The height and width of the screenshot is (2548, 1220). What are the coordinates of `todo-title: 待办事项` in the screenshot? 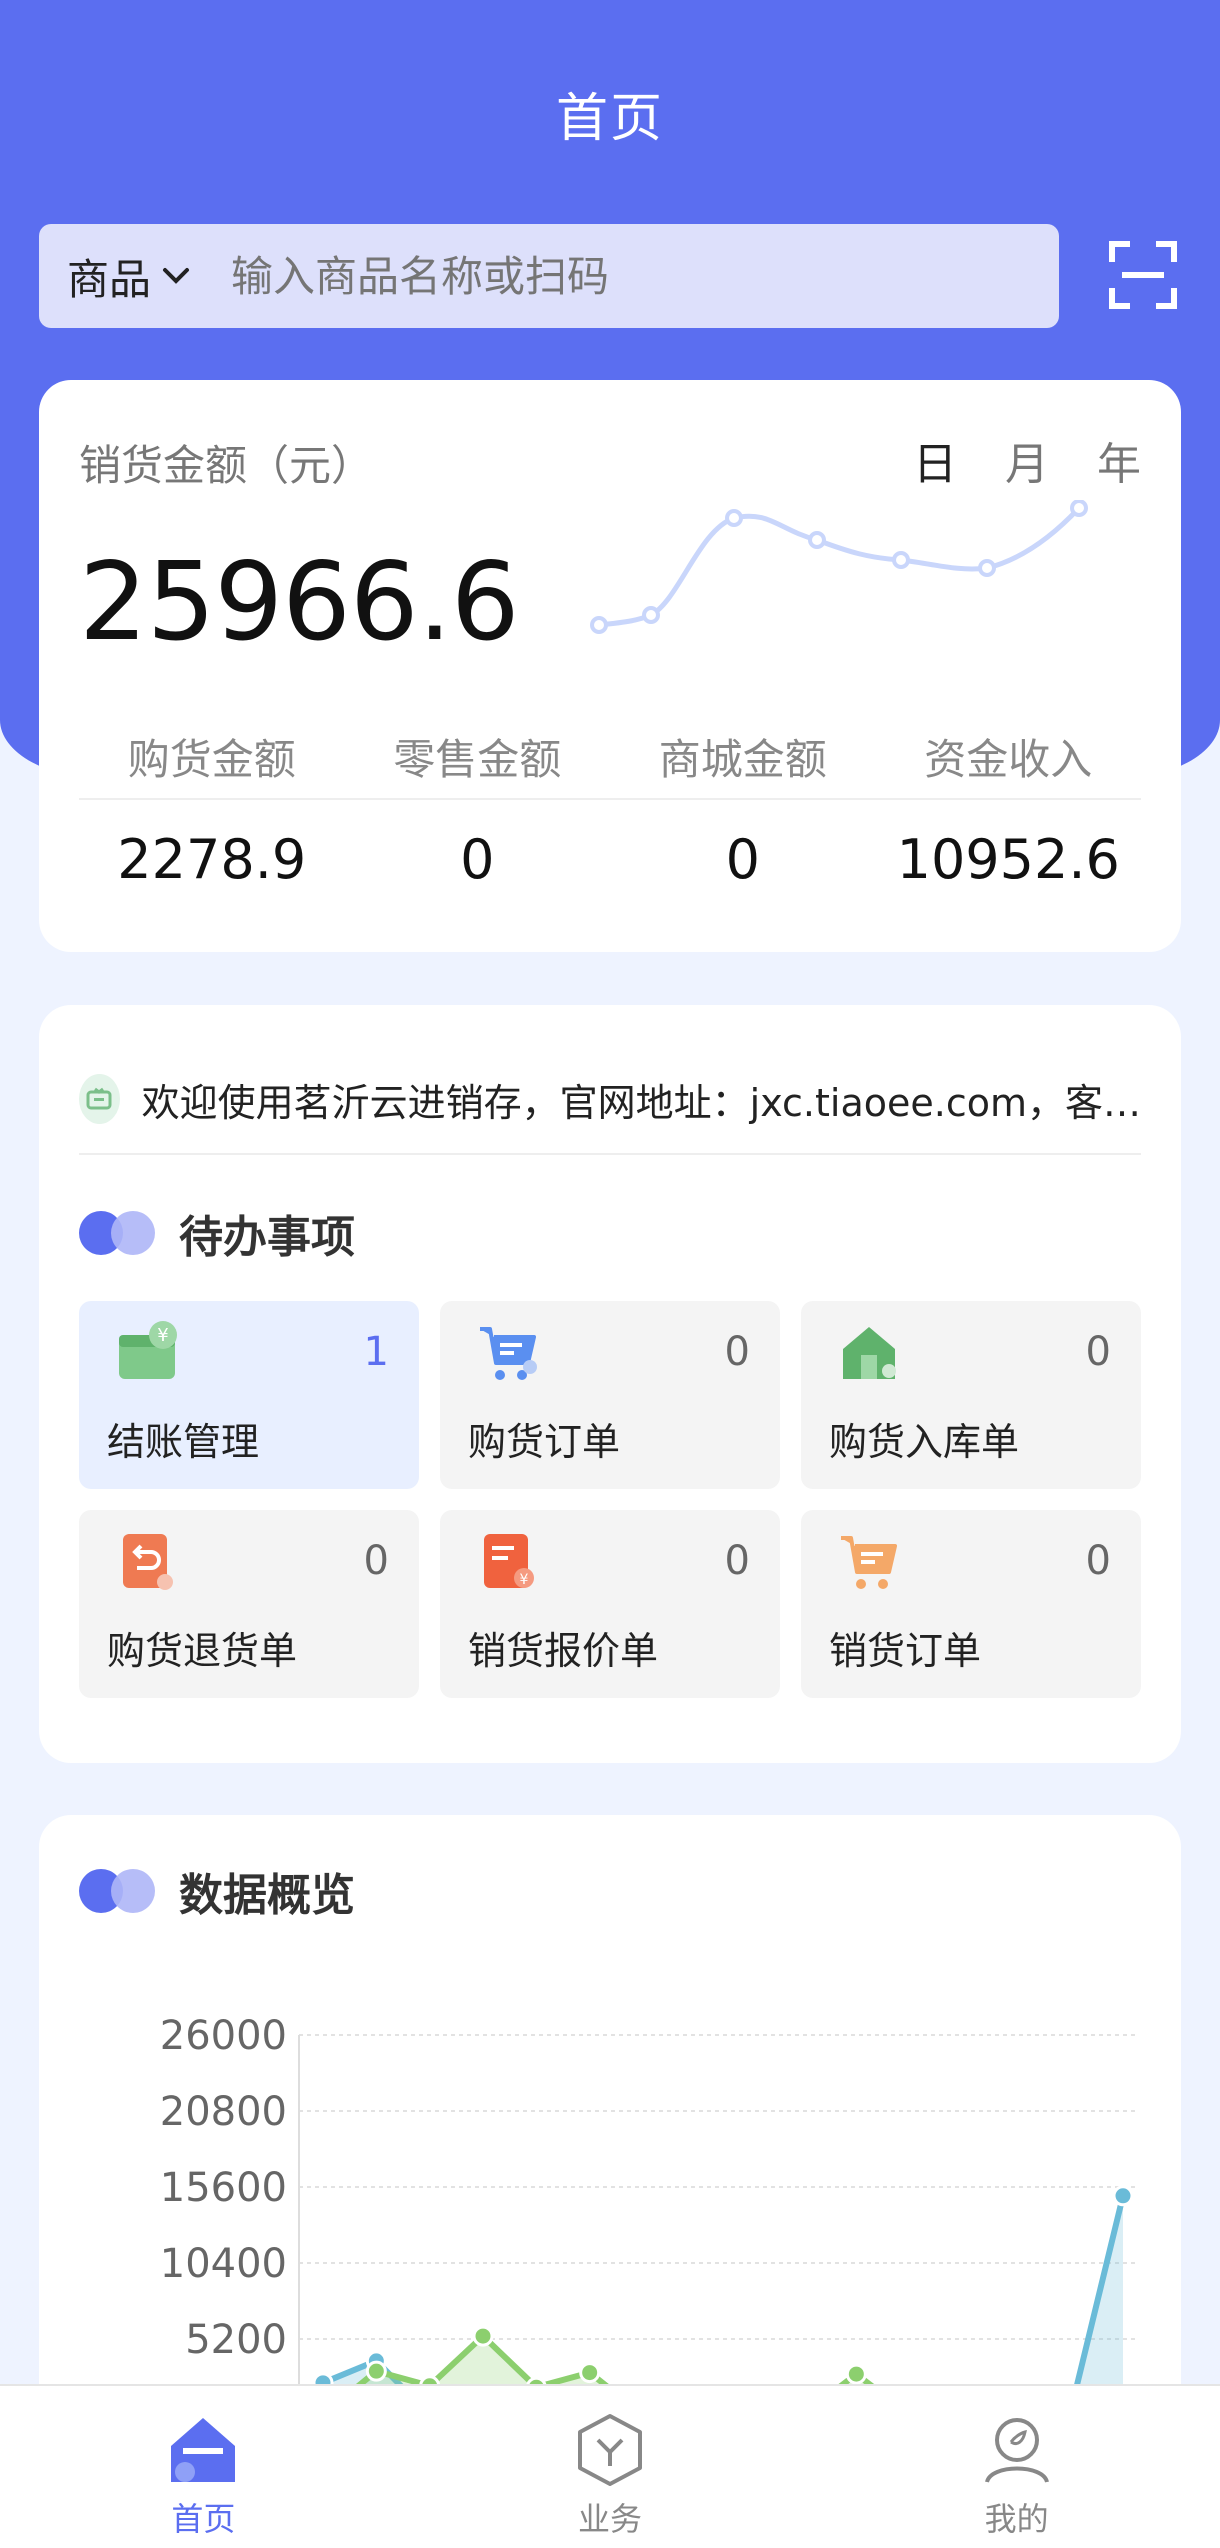 It's located at (267, 1237).